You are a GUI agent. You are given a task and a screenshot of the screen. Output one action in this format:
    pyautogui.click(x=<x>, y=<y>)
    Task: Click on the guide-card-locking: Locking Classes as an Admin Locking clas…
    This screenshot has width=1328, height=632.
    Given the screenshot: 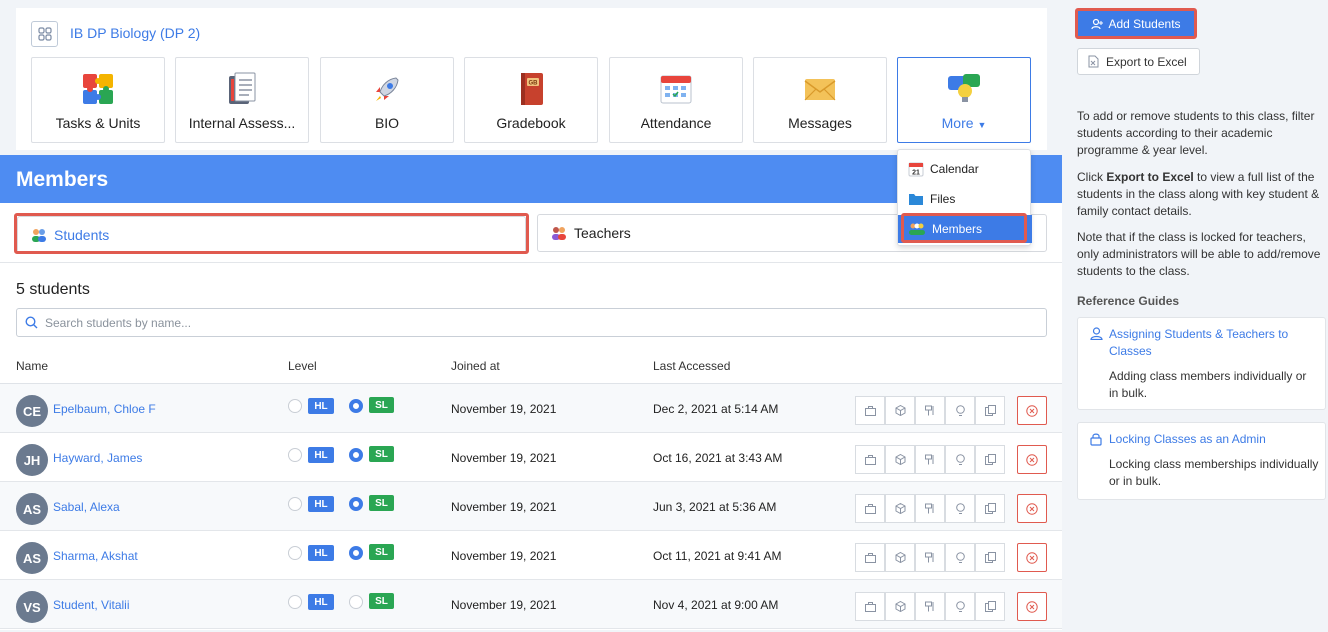 What is the action you would take?
    pyautogui.click(x=1201, y=461)
    